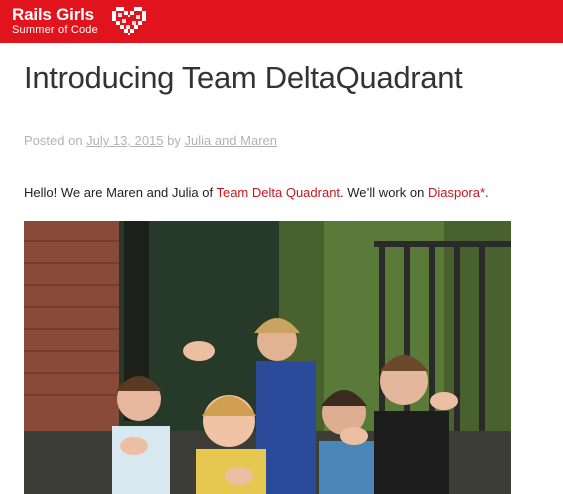 Image resolution: width=563 pixels, height=494 pixels. Describe the element at coordinates (129, 21) in the screenshot. I see `pixel-heart-icon` at that location.